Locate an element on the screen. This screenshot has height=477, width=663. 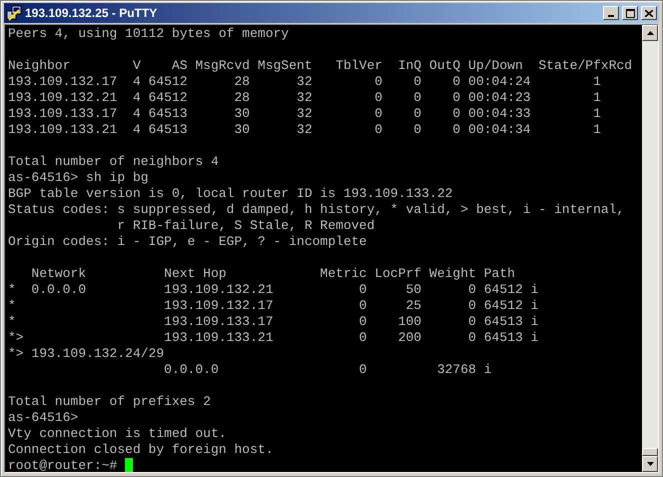
down-arrow-icon is located at coordinates (650, 464).